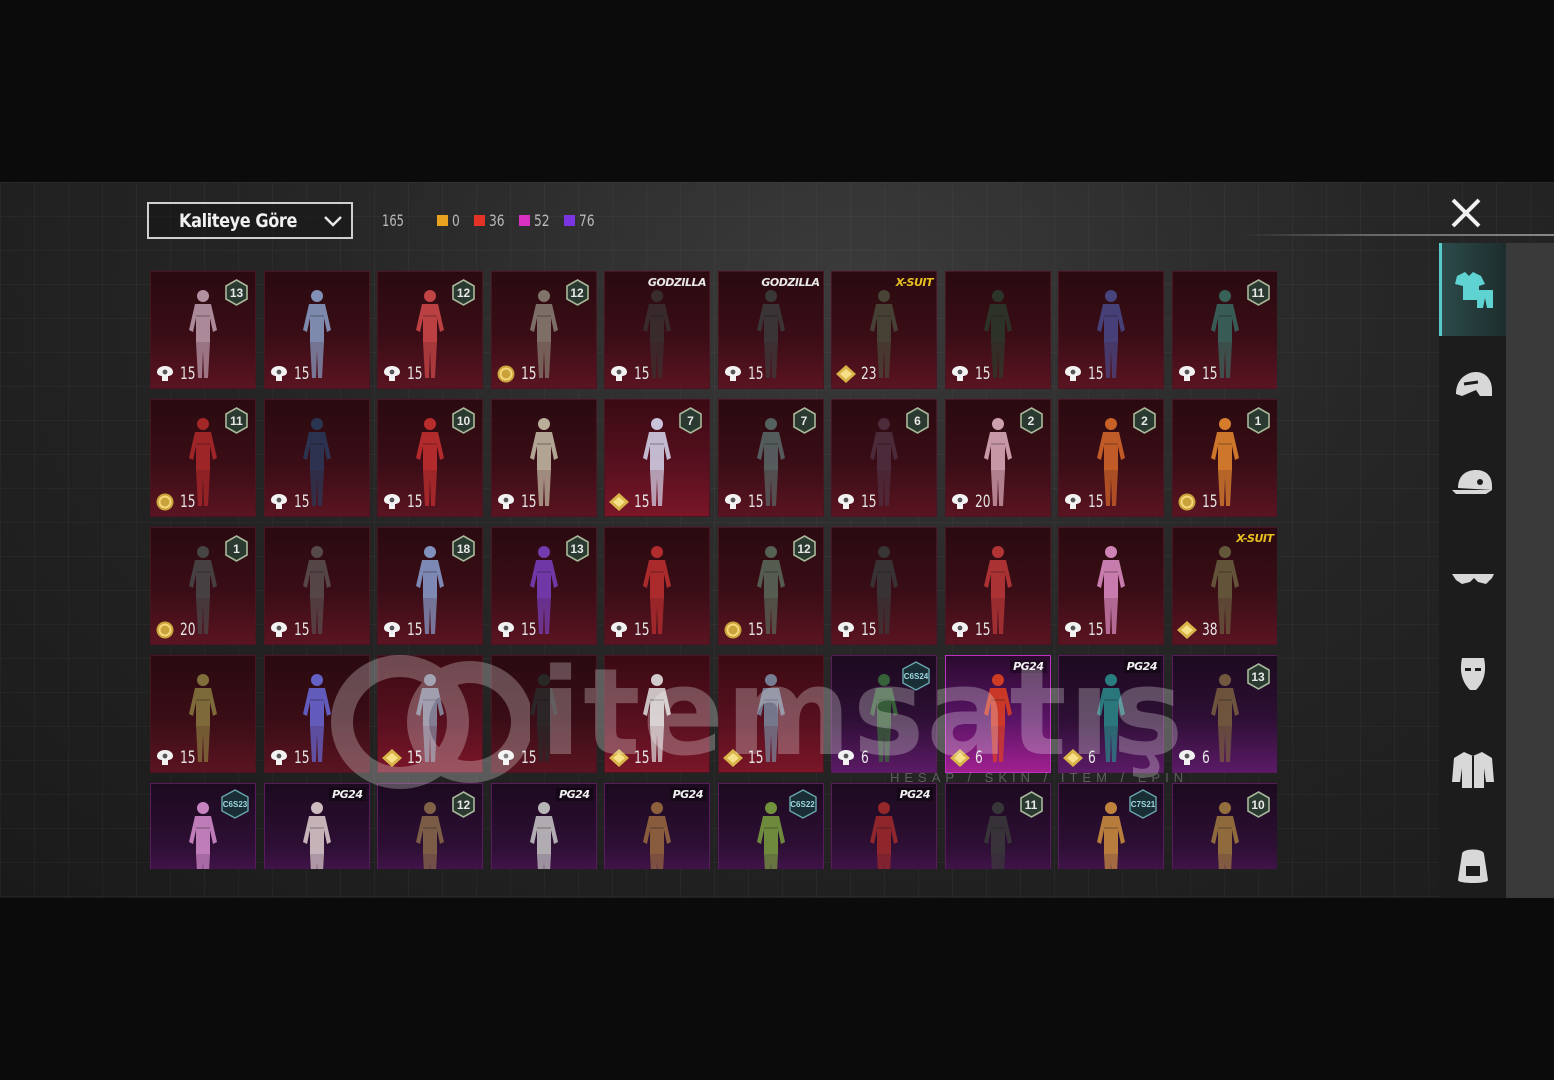  I want to click on season-badge: C6S23, so click(235, 804).